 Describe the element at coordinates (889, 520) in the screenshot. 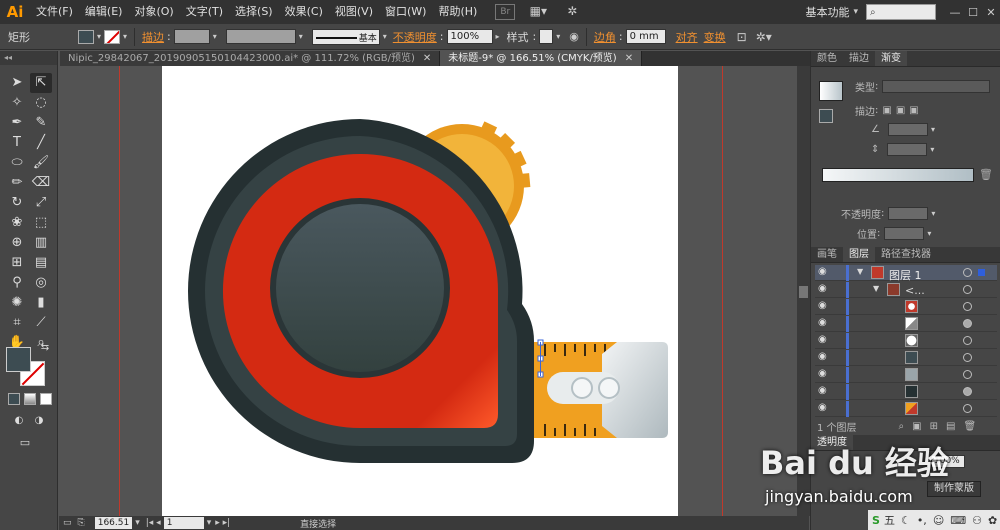

I see `ime-mode: 五` at that location.